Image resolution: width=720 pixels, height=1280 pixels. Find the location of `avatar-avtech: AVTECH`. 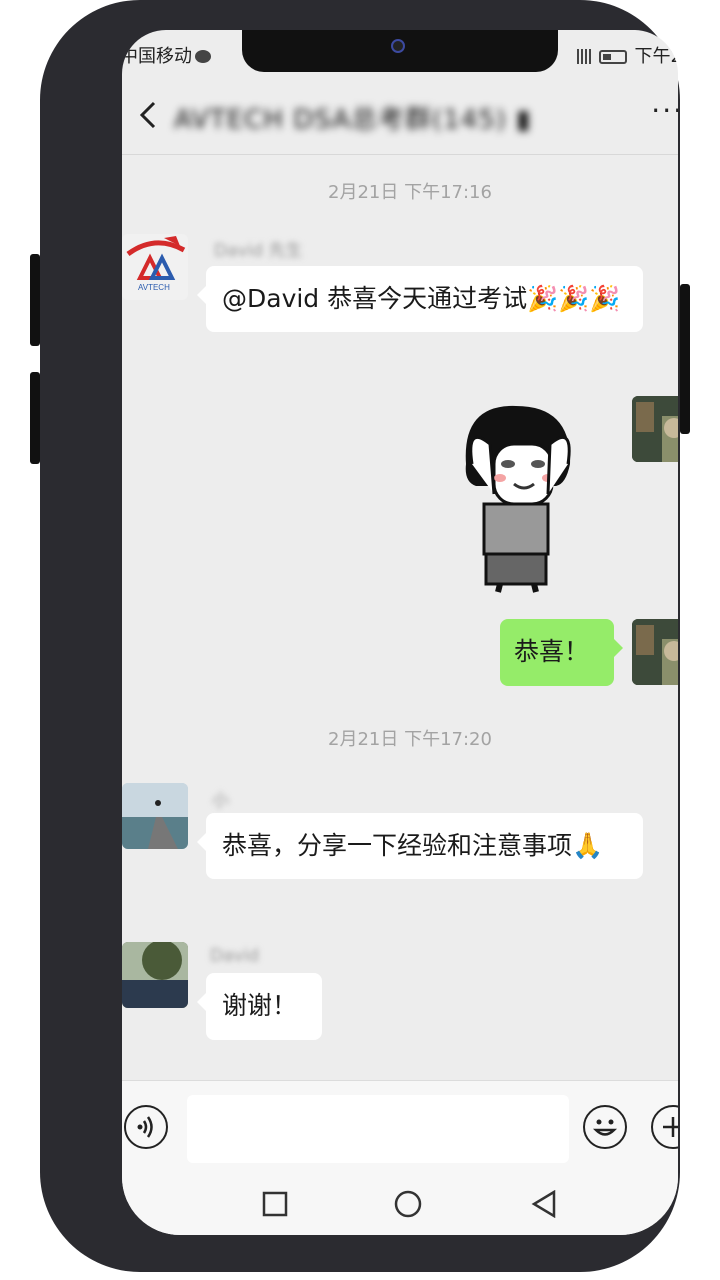

avatar-avtech: AVTECH is located at coordinates (155, 267).